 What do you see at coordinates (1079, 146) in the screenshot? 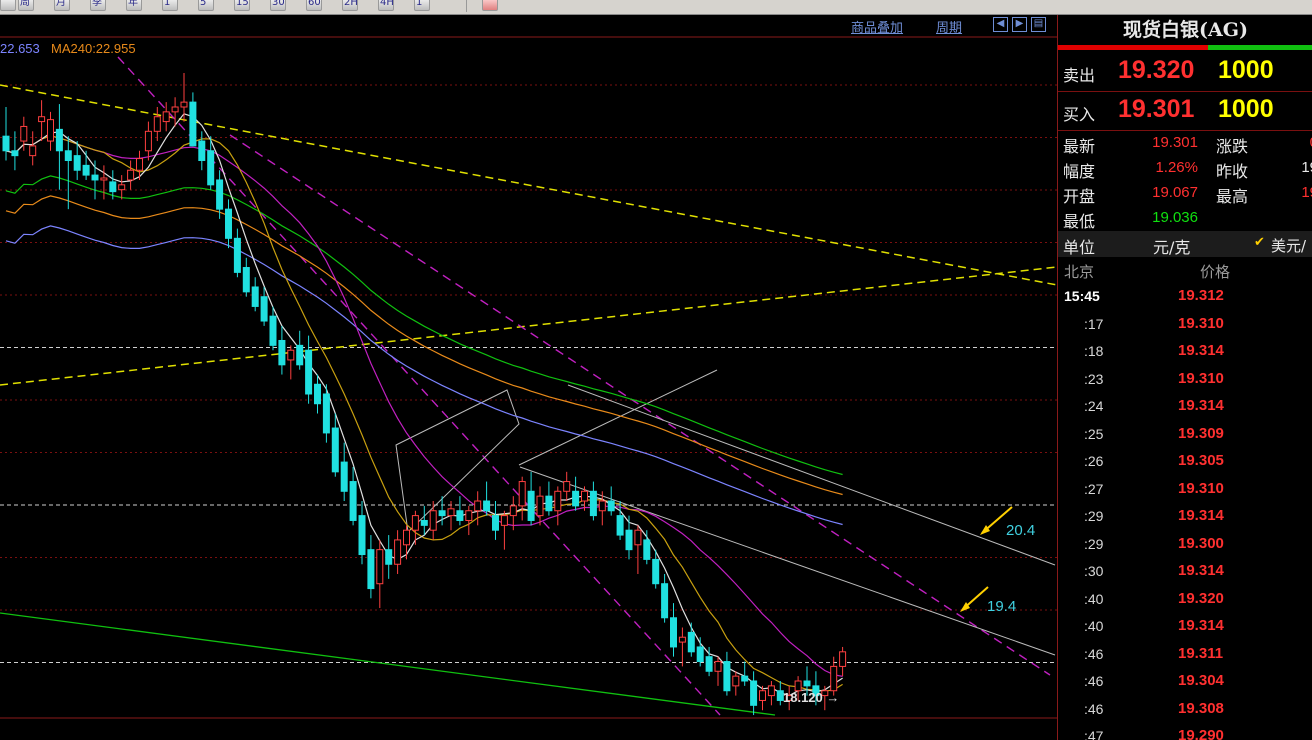
I see `stat-label-latest: 最新` at bounding box center [1079, 146].